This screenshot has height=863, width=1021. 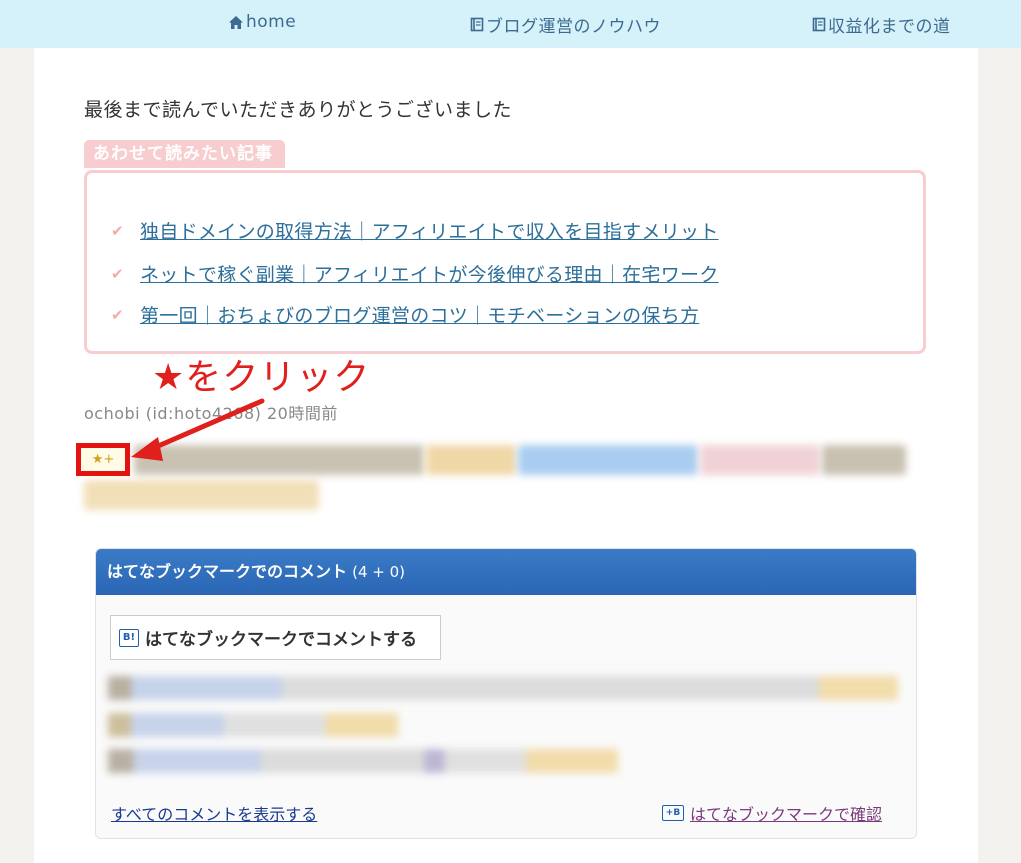 What do you see at coordinates (298, 110) in the screenshot?
I see `closing-message: 最後まで読んでいただきありがとうございました` at bounding box center [298, 110].